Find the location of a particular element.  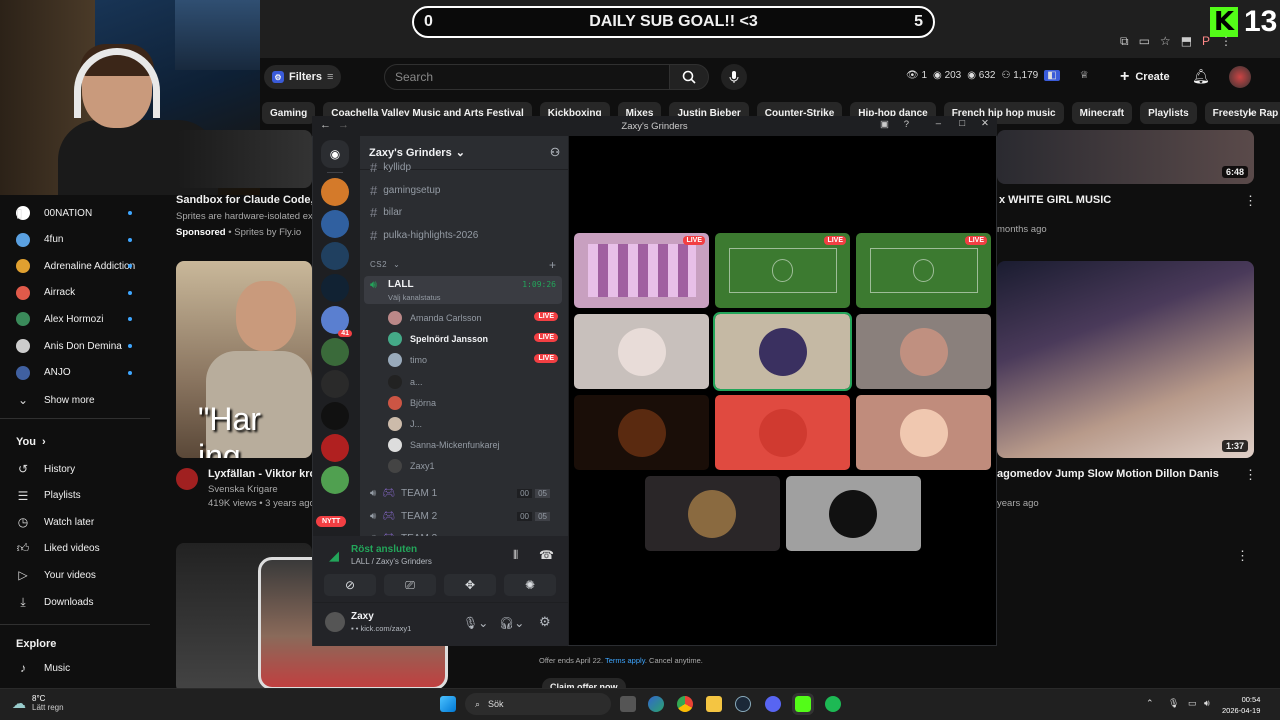

tray-network-icon: ▭ is located at coordinates (1192, 703).